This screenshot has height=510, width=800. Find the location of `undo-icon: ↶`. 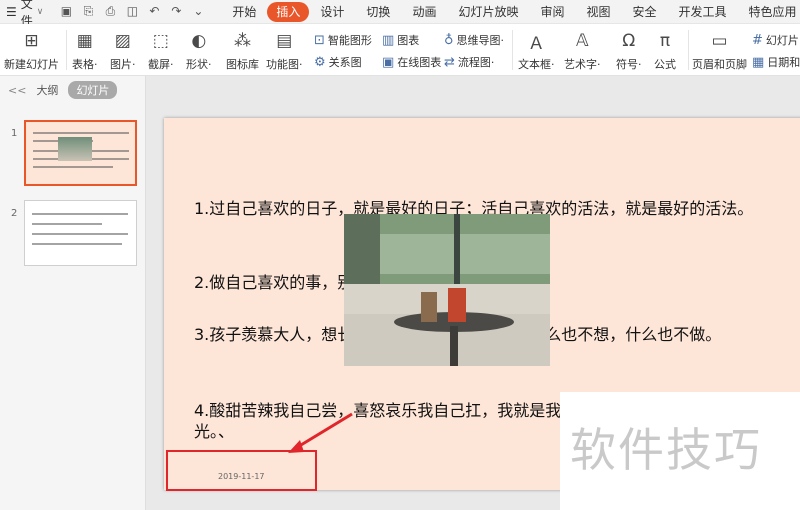

undo-icon: ↶ is located at coordinates (154, 11).